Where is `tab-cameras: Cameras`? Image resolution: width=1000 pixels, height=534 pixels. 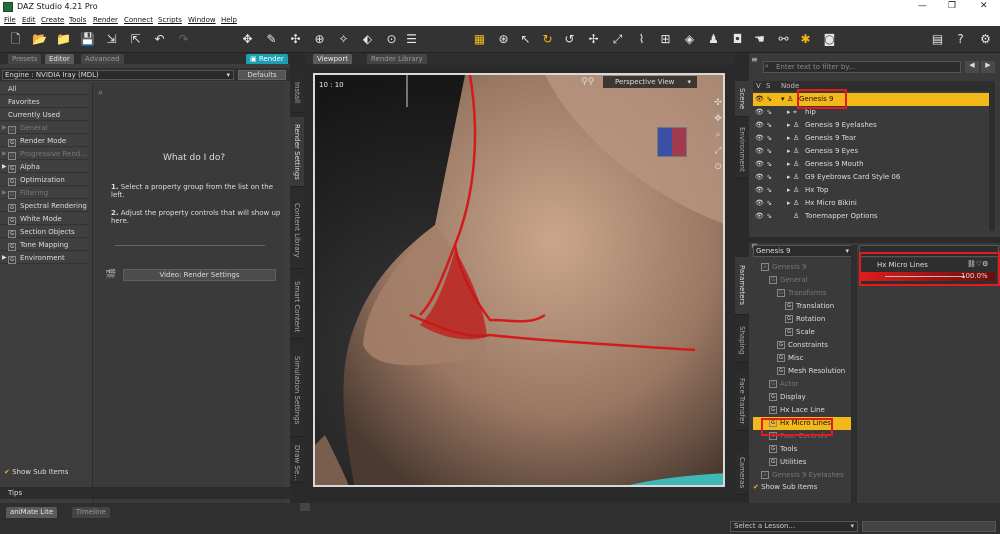 tab-cameras: Cameras is located at coordinates (742, 473).